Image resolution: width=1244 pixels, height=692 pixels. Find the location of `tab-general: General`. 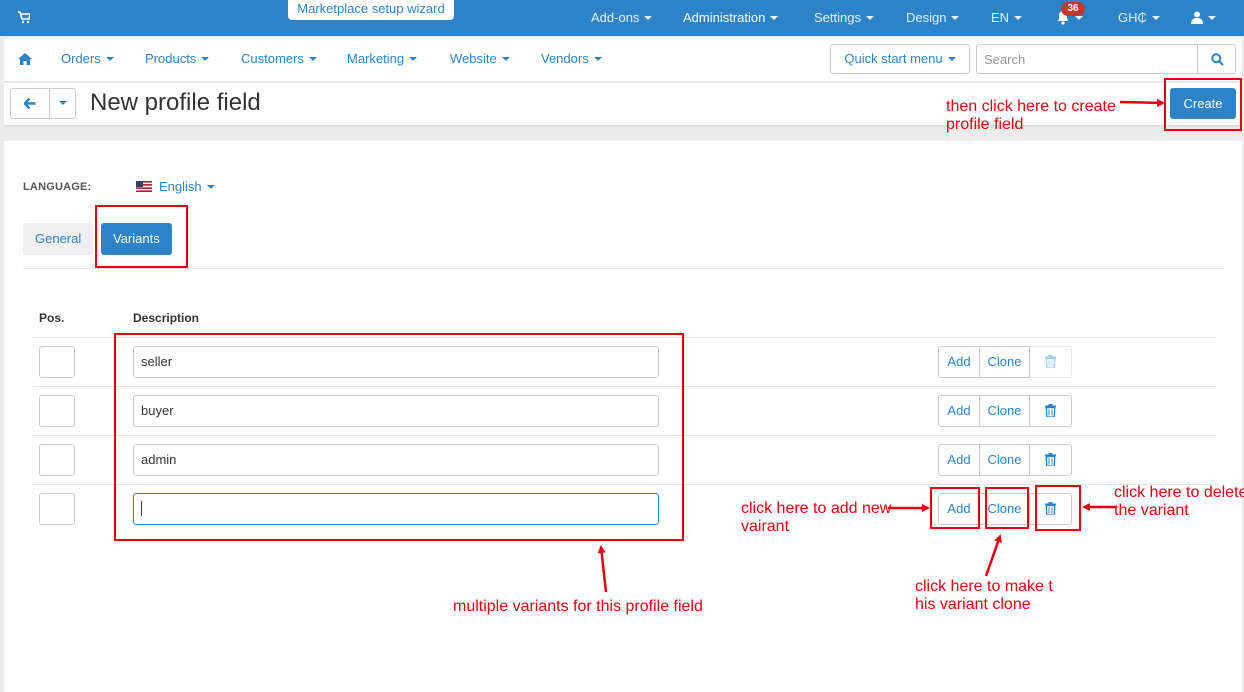

tab-general: General is located at coordinates (58, 239).